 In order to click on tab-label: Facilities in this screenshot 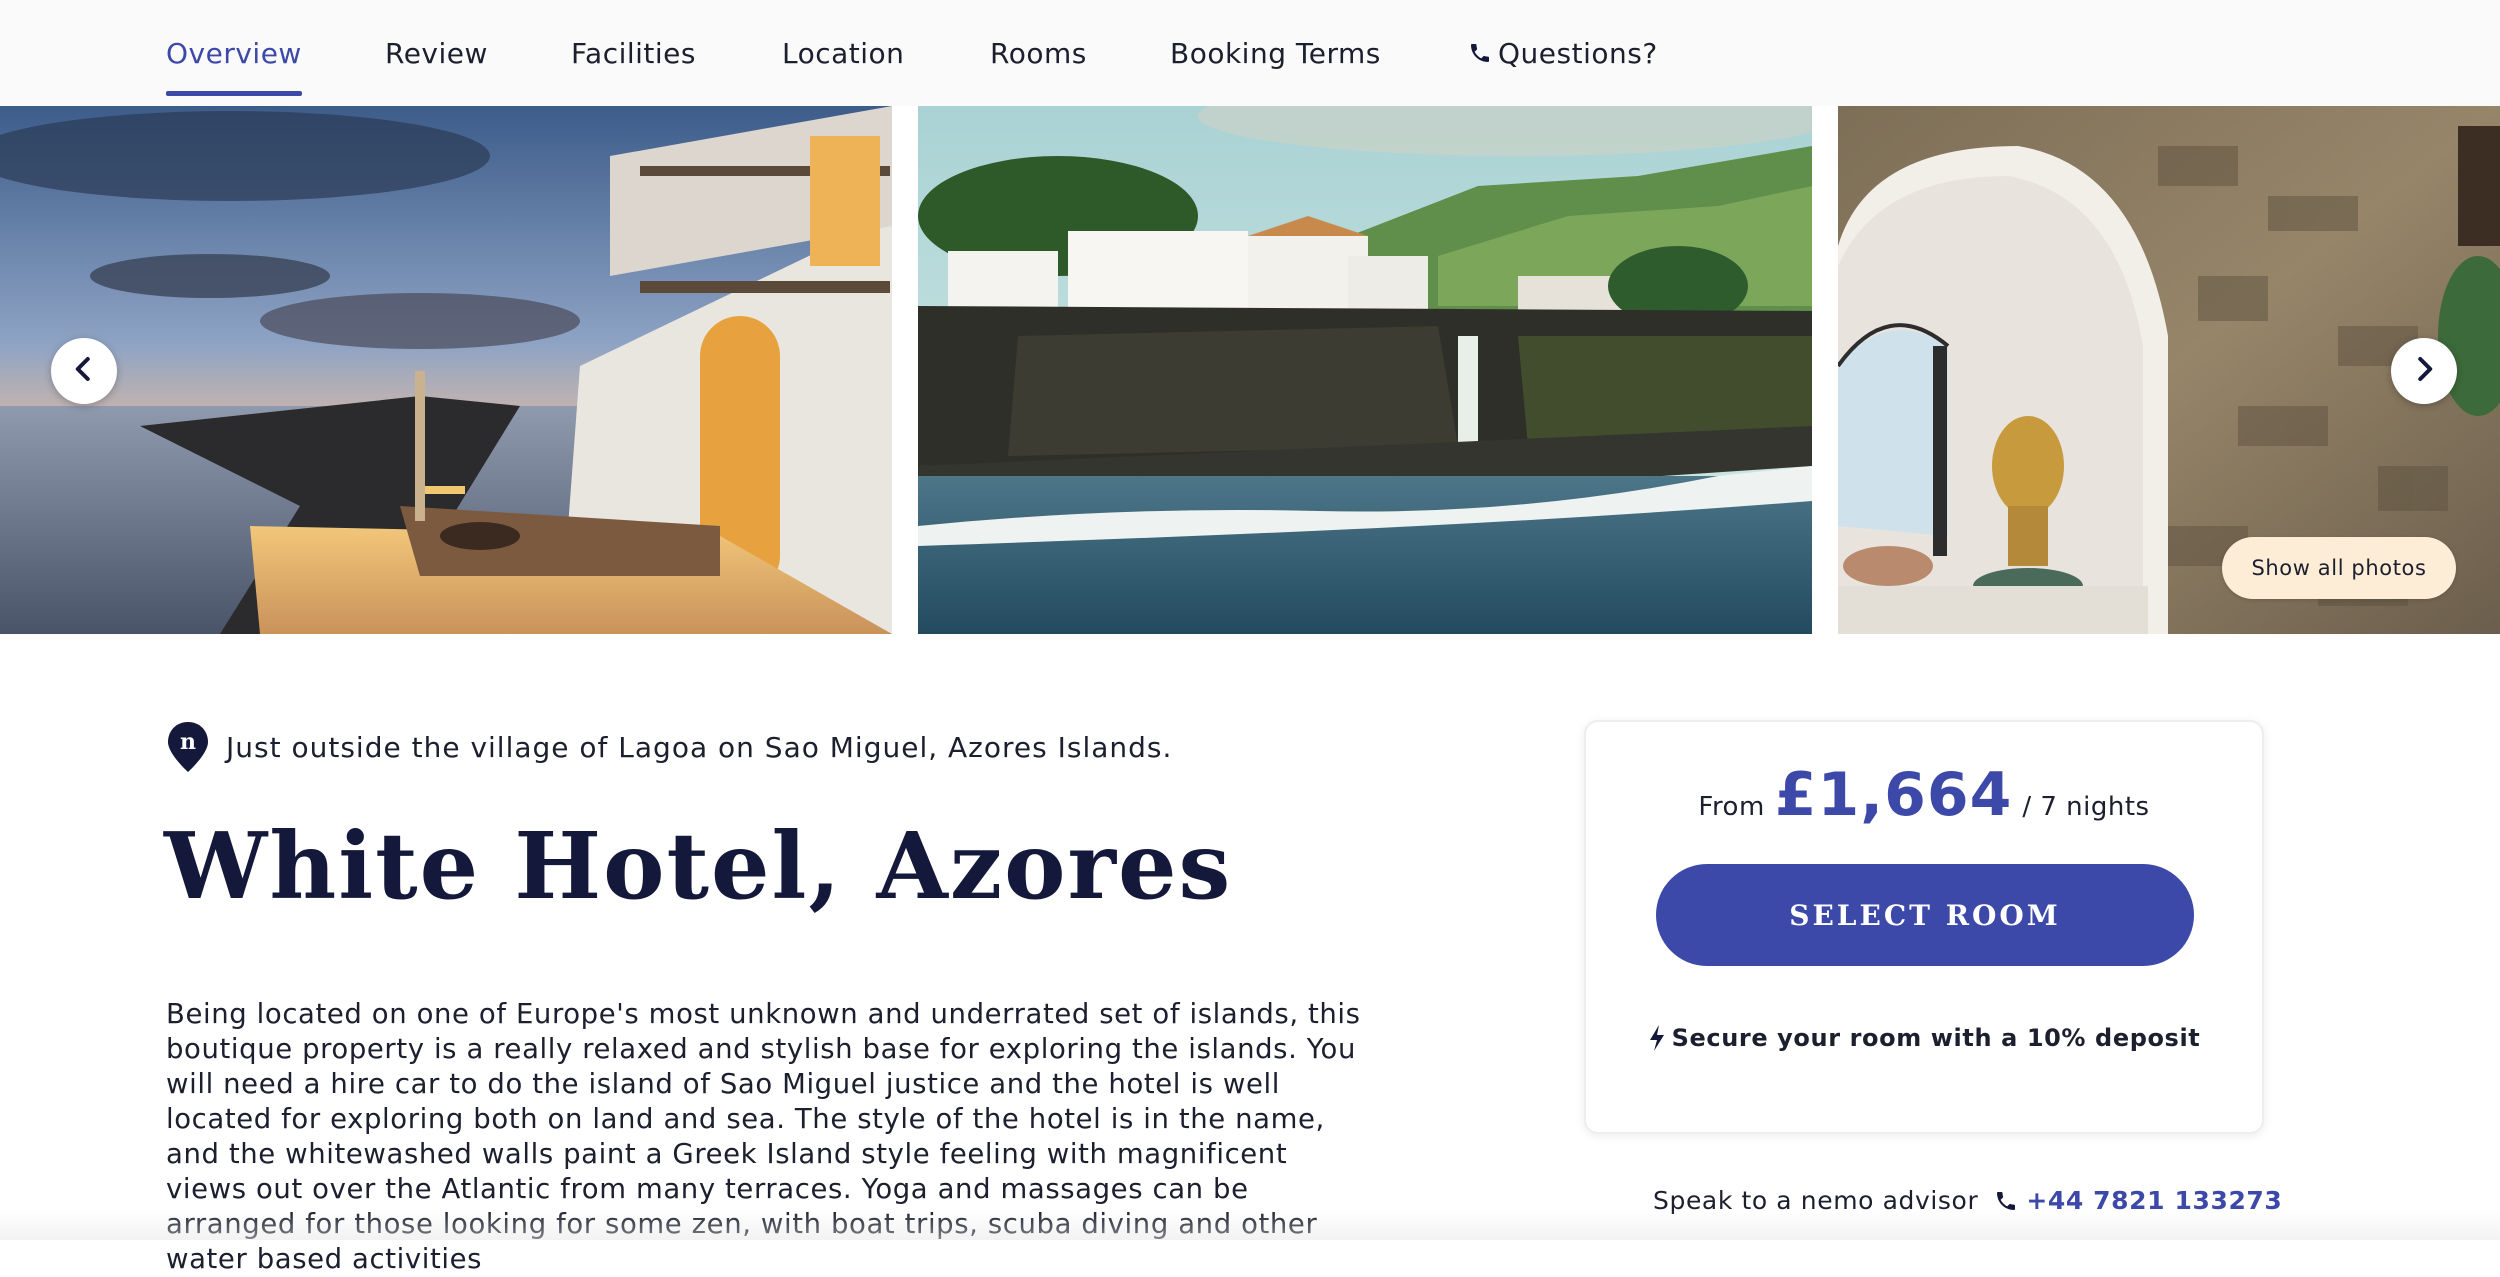, I will do `click(633, 53)`.